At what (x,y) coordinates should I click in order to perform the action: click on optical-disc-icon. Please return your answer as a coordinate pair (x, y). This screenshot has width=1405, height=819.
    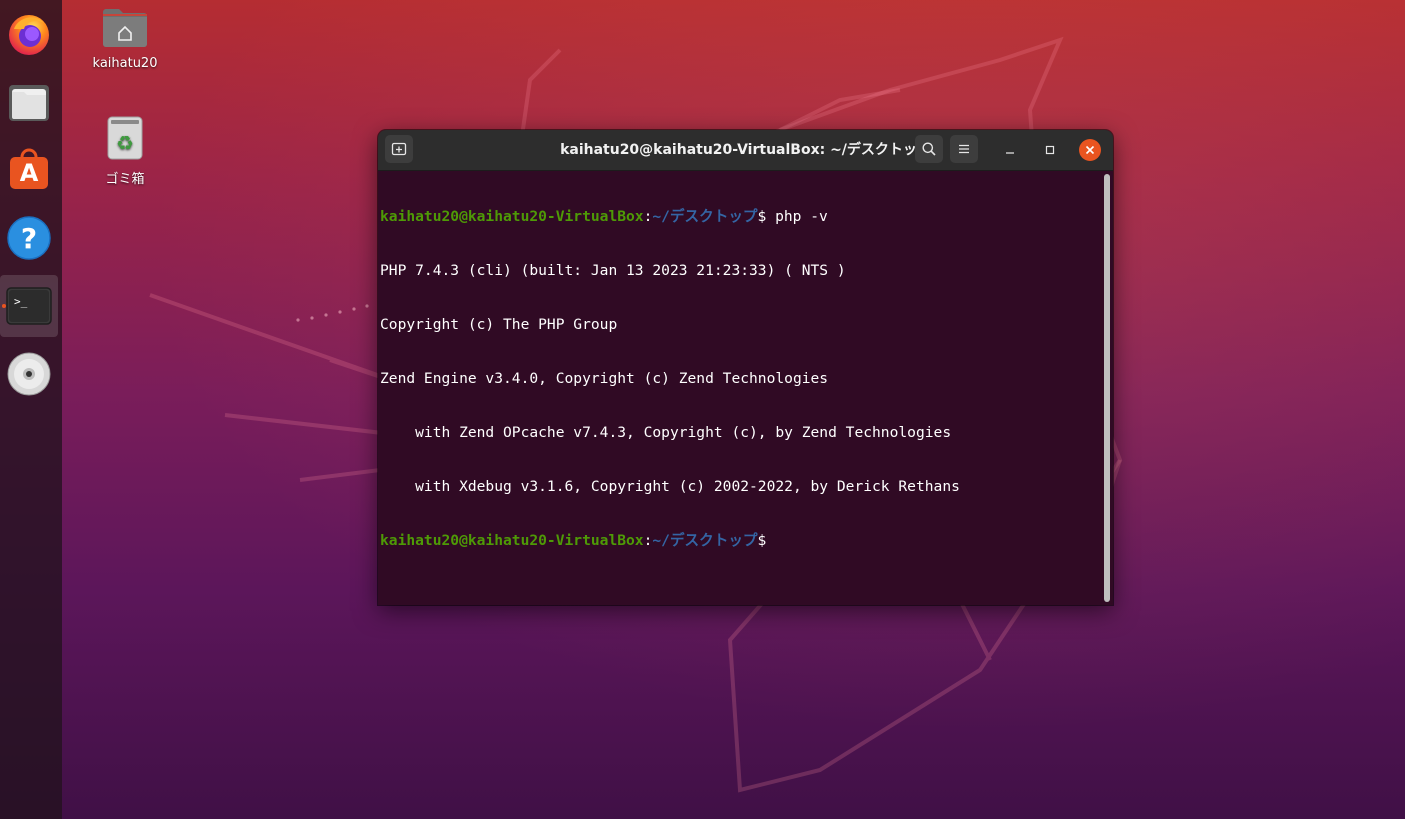
    Looking at the image, I should click on (29, 374).